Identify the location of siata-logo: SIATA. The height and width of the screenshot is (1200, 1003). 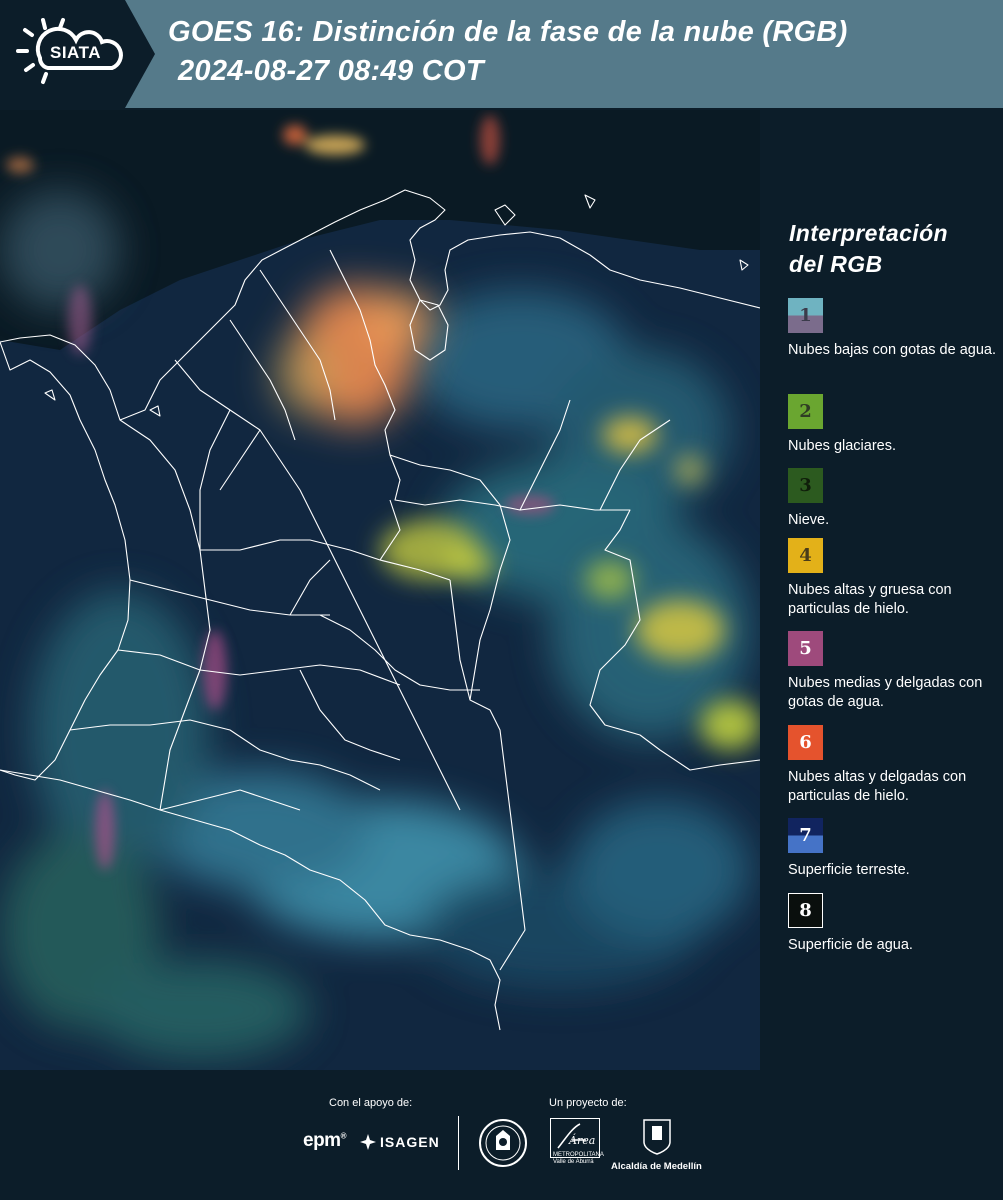
(77, 54).